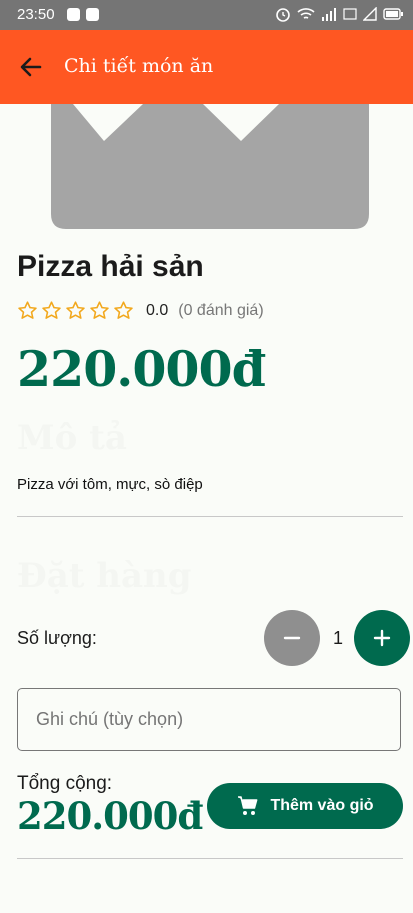 The height and width of the screenshot is (913, 413). Describe the element at coordinates (104, 576) in the screenshot. I see `order-heading: Đặt hàng` at that location.